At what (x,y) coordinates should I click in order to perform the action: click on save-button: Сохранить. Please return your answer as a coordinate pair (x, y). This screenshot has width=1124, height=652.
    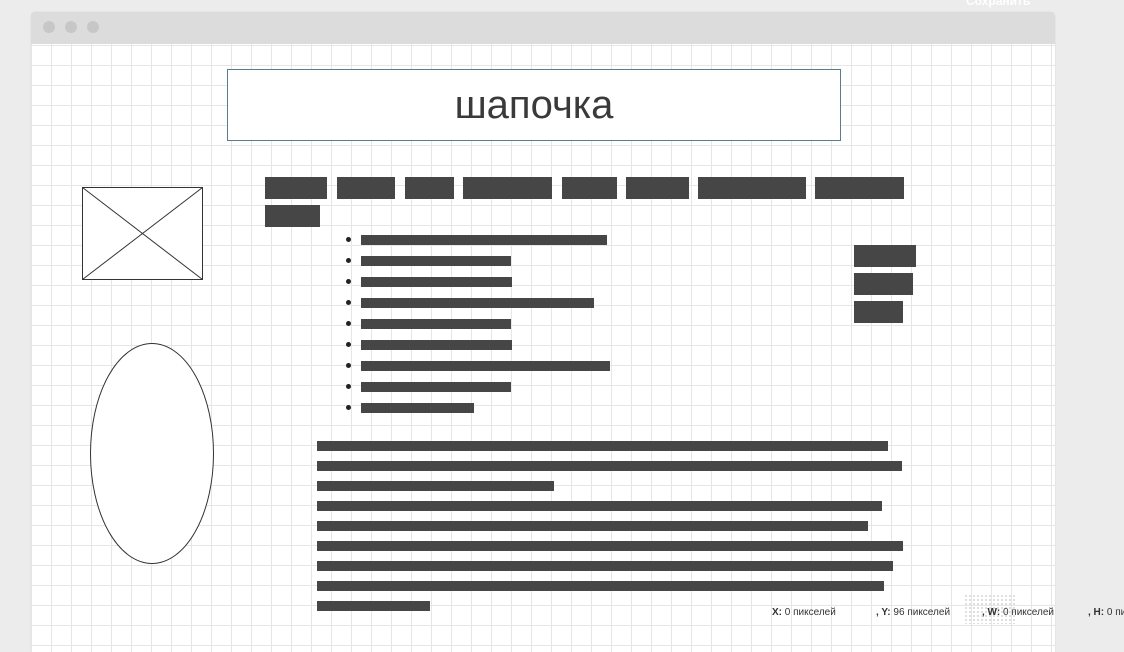
    Looking at the image, I should click on (998, 4).